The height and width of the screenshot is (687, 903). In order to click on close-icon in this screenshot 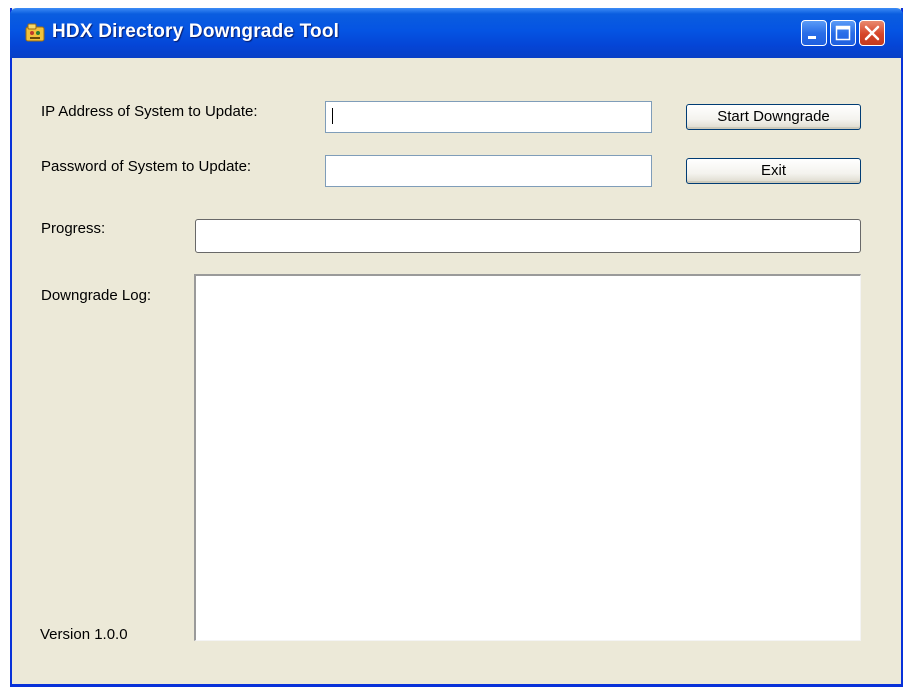, I will do `click(872, 33)`.